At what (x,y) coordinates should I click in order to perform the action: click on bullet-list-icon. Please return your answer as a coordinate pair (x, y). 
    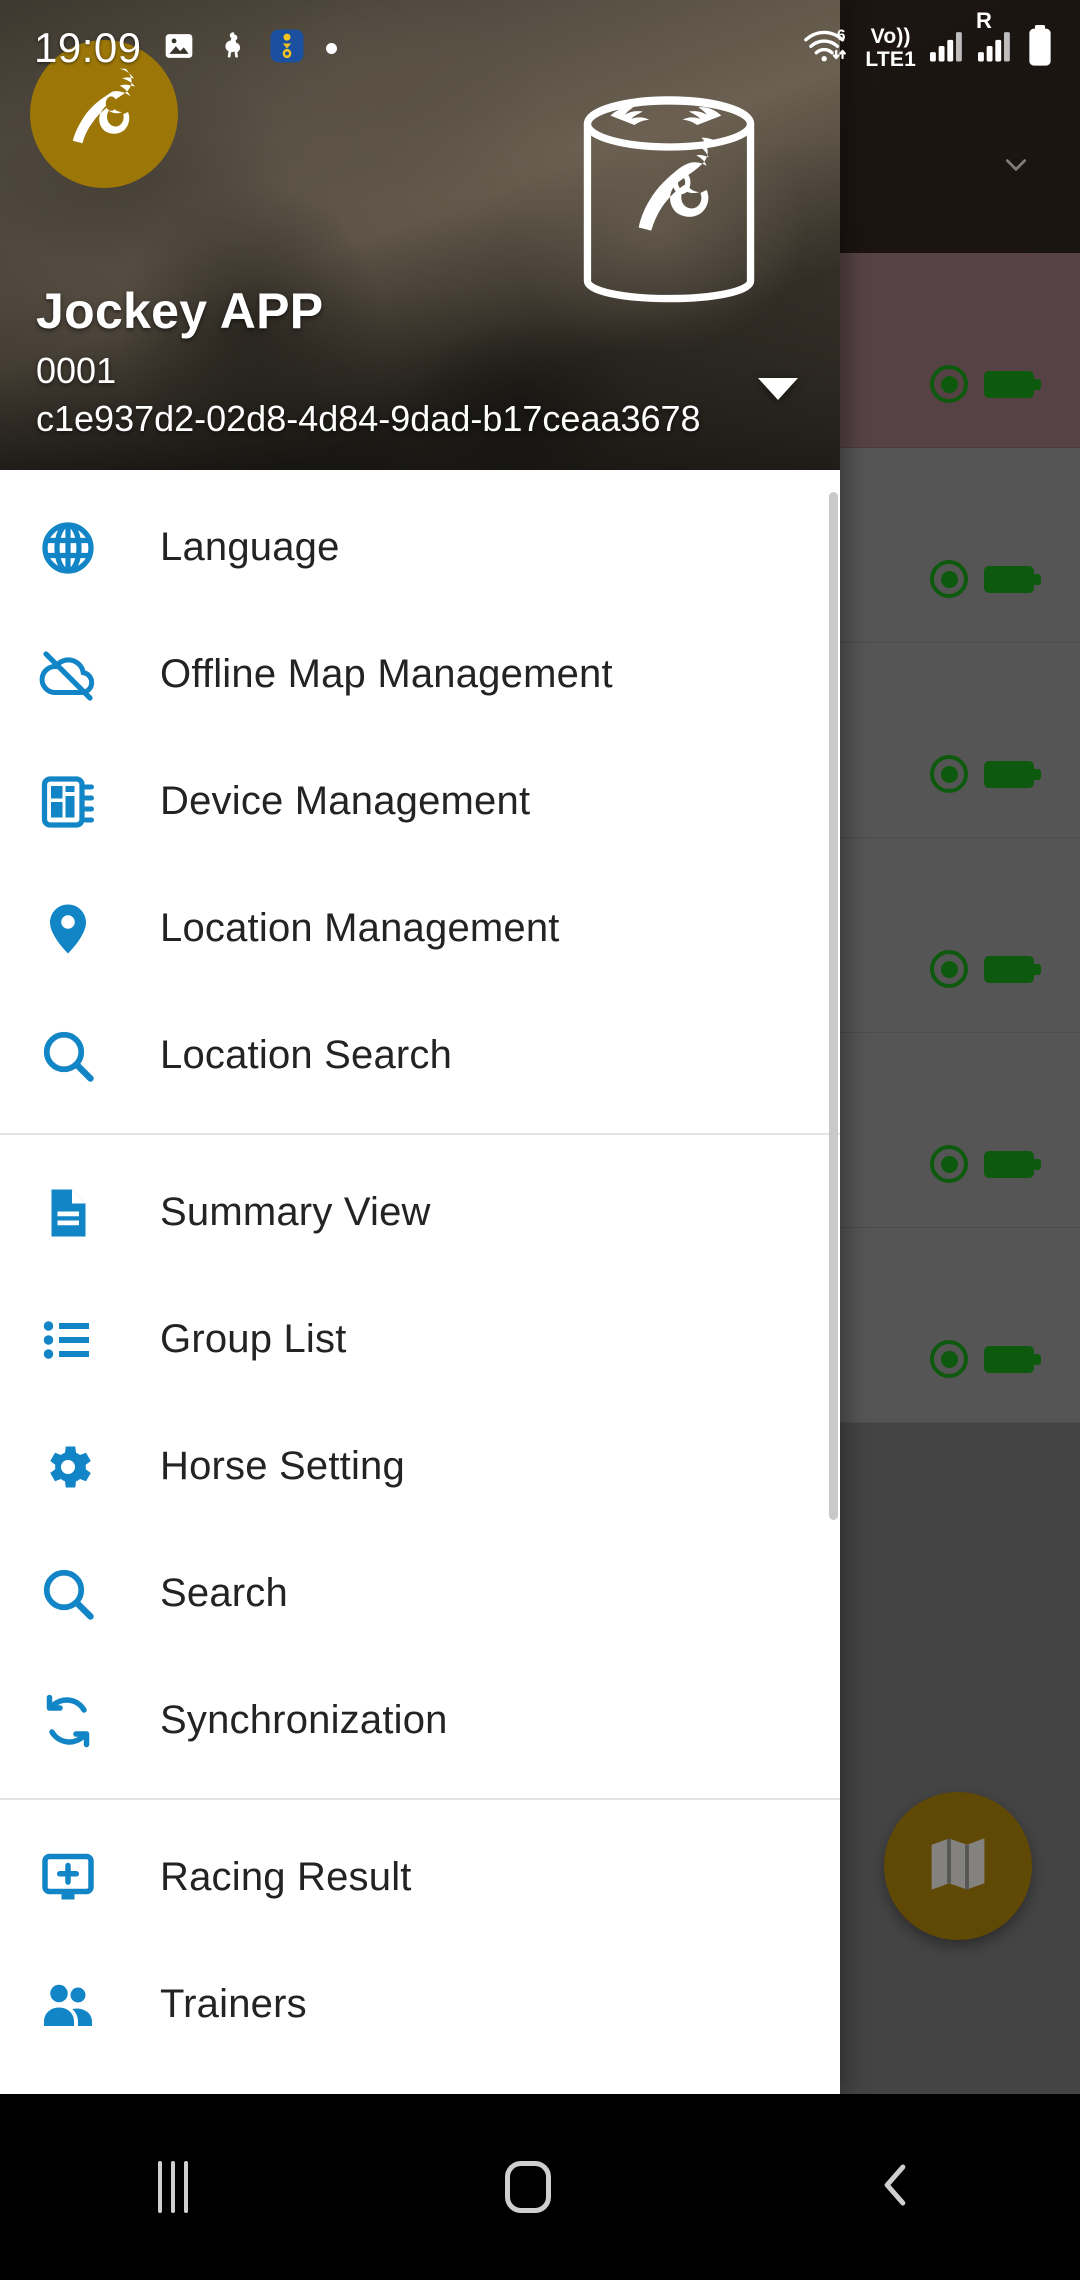
    Looking at the image, I should click on (75, 1340).